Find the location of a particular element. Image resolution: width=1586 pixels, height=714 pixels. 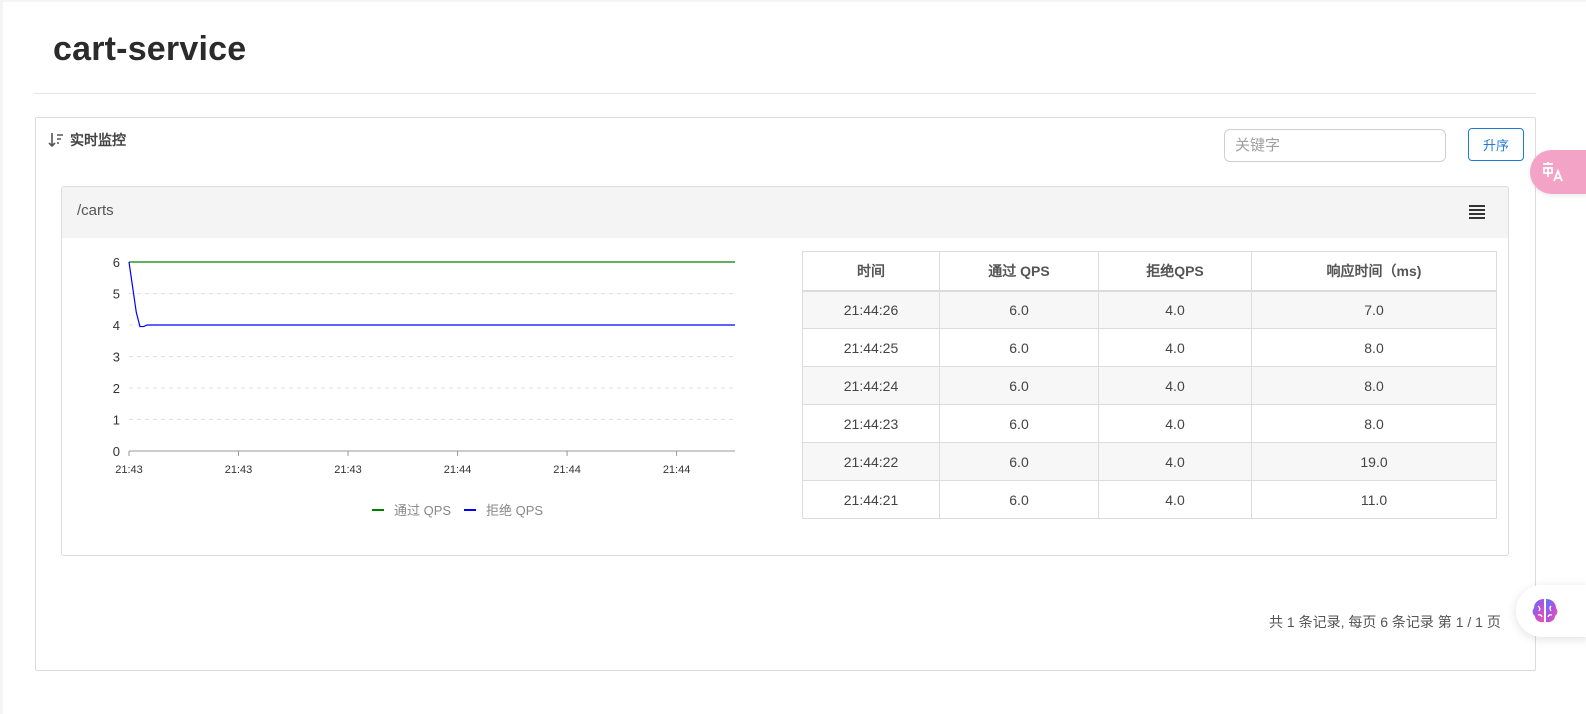

cell-time: 21:44:23 is located at coordinates (871, 423).